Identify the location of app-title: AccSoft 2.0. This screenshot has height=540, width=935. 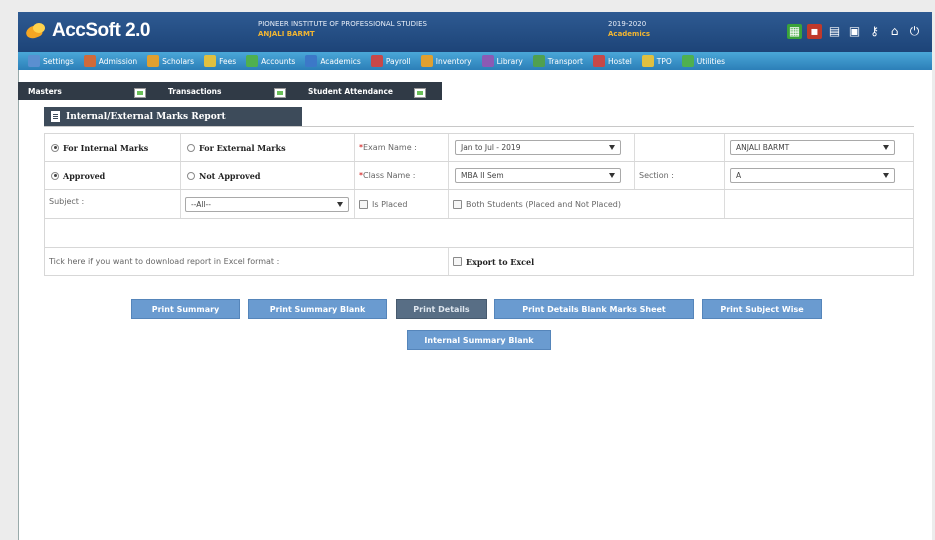
(101, 30).